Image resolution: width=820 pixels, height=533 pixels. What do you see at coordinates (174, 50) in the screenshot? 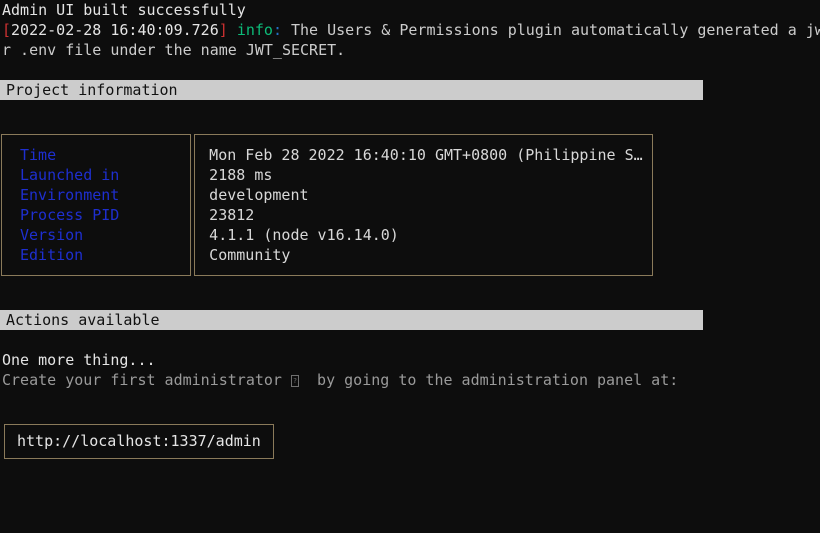
I see `log-line-jwt-secret-wrap: r .env file under the name JWT_SECRET.` at bounding box center [174, 50].